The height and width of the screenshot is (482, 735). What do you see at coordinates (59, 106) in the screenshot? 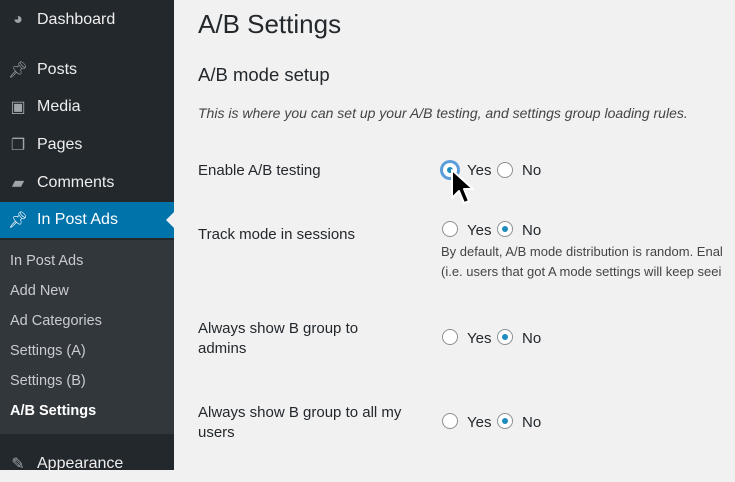
I see `menu-item-label: Media` at bounding box center [59, 106].